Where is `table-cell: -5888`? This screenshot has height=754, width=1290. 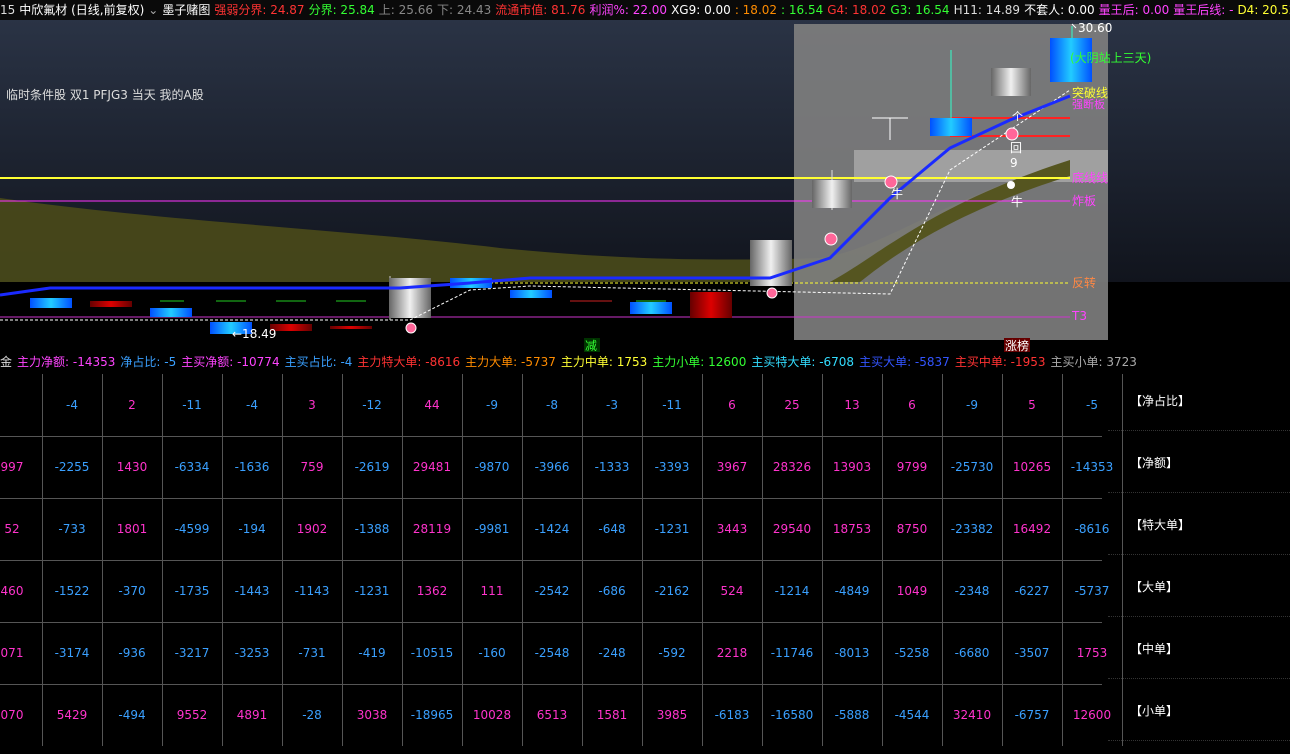 table-cell: -5888 is located at coordinates (852, 715).